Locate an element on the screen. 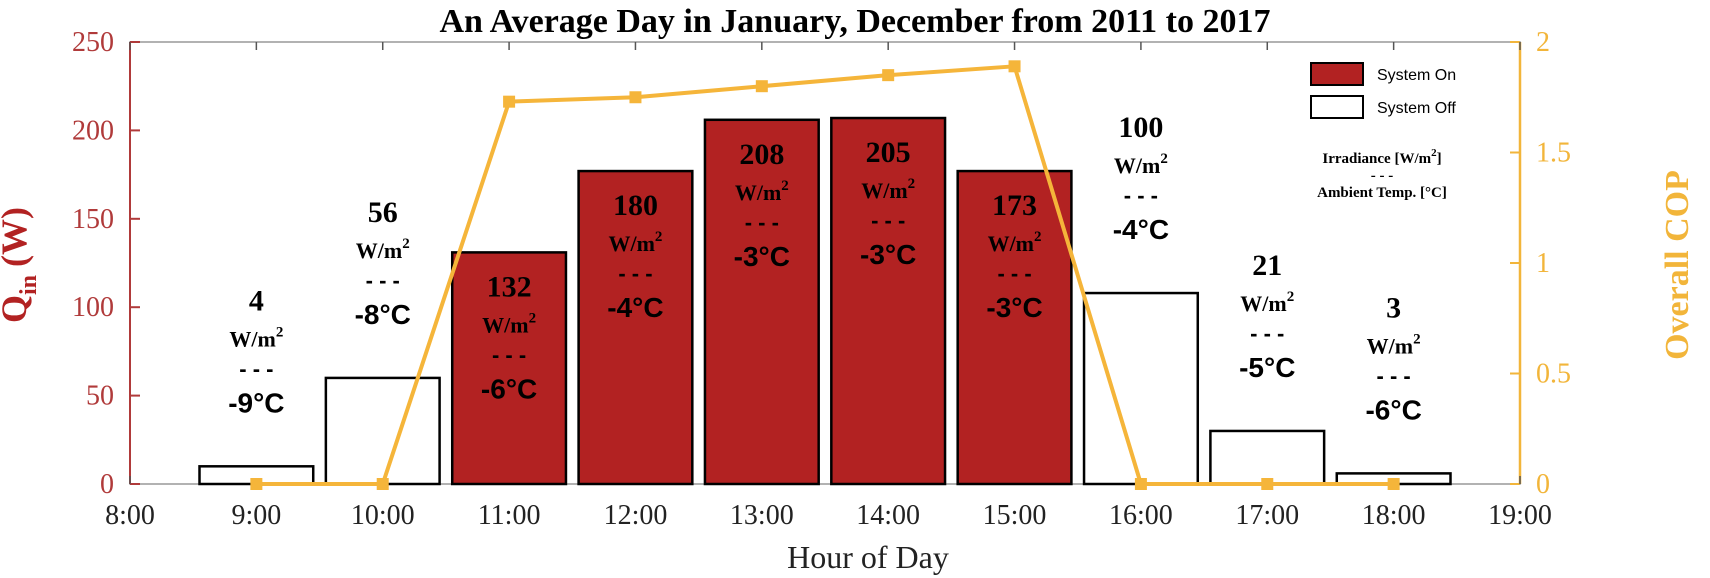 This screenshot has width=1710, height=578. key-irradiance-label: Irradiance [W/m2] is located at coordinates (1381, 157).